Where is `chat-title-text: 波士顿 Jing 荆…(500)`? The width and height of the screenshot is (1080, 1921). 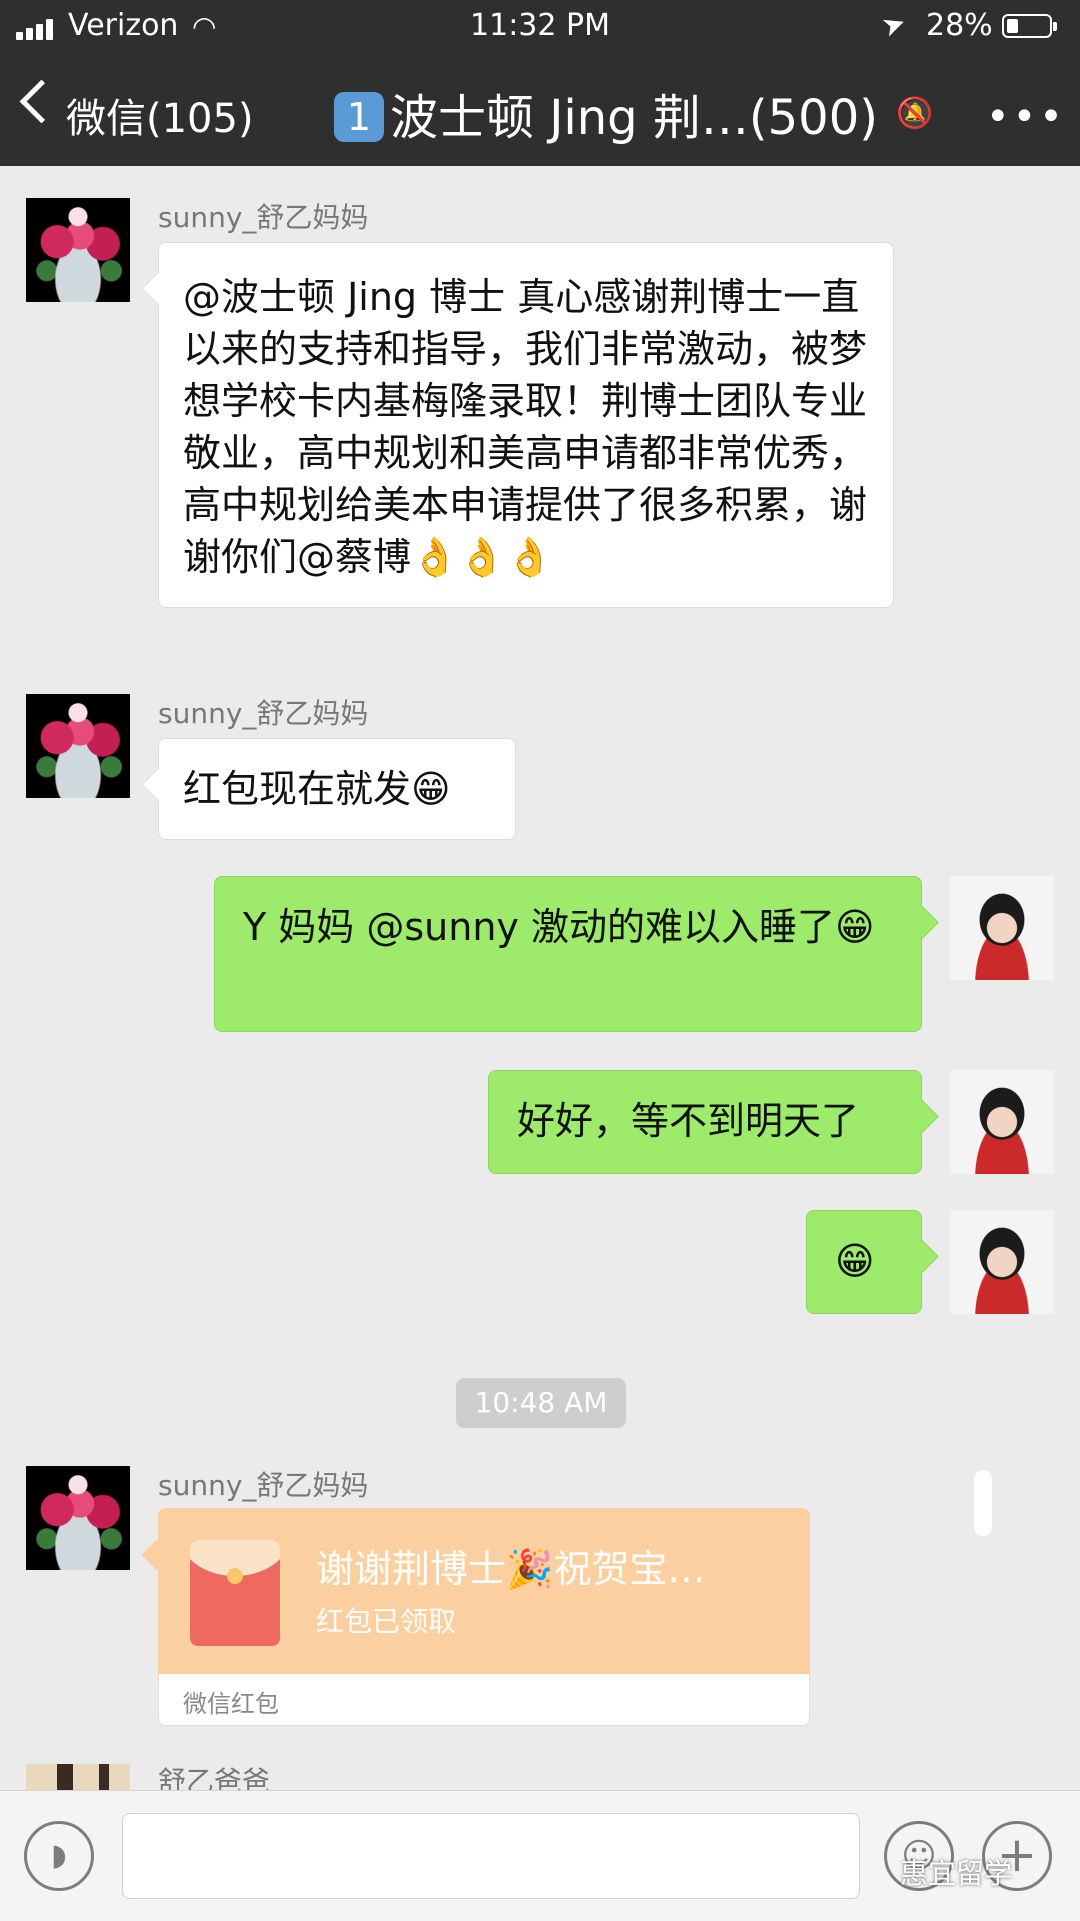 chat-title-text: 波士顿 Jing 荆…(500) is located at coordinates (634, 118).